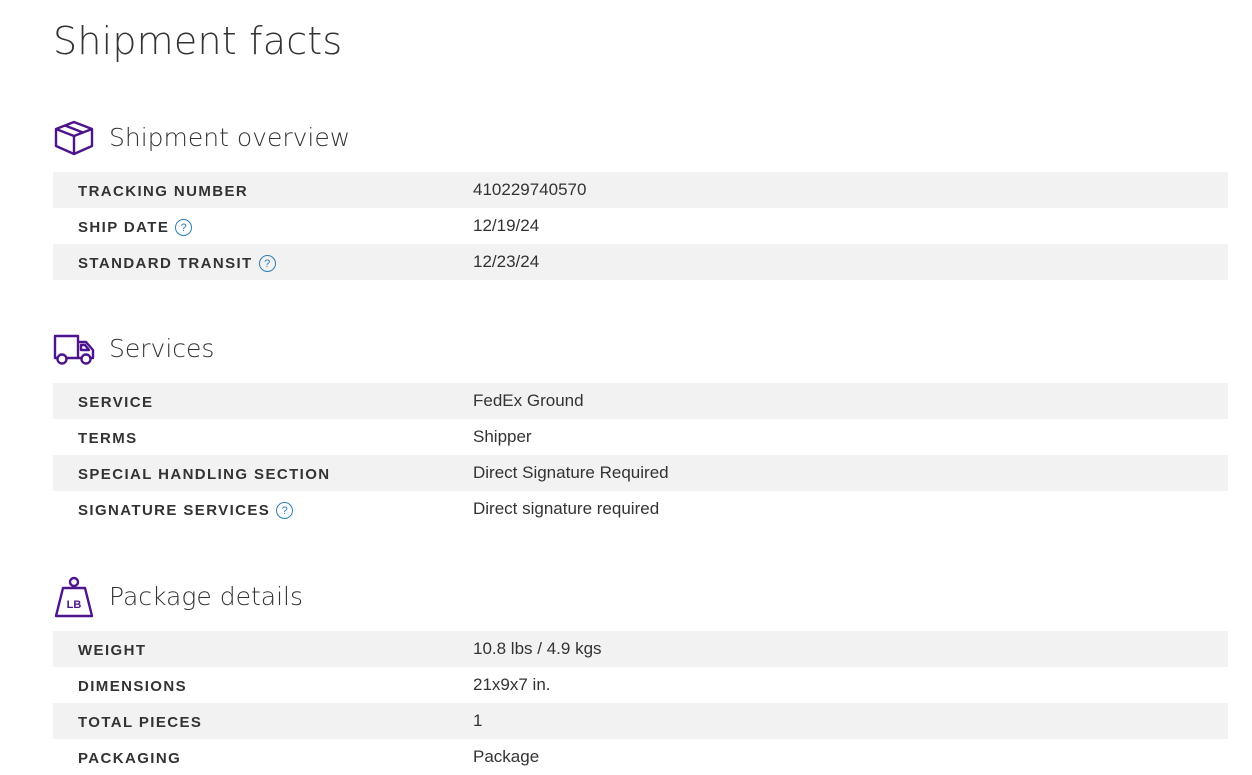 The height and width of the screenshot is (775, 1252). Describe the element at coordinates (74, 597) in the screenshot. I see `weight-icon: LB` at that location.